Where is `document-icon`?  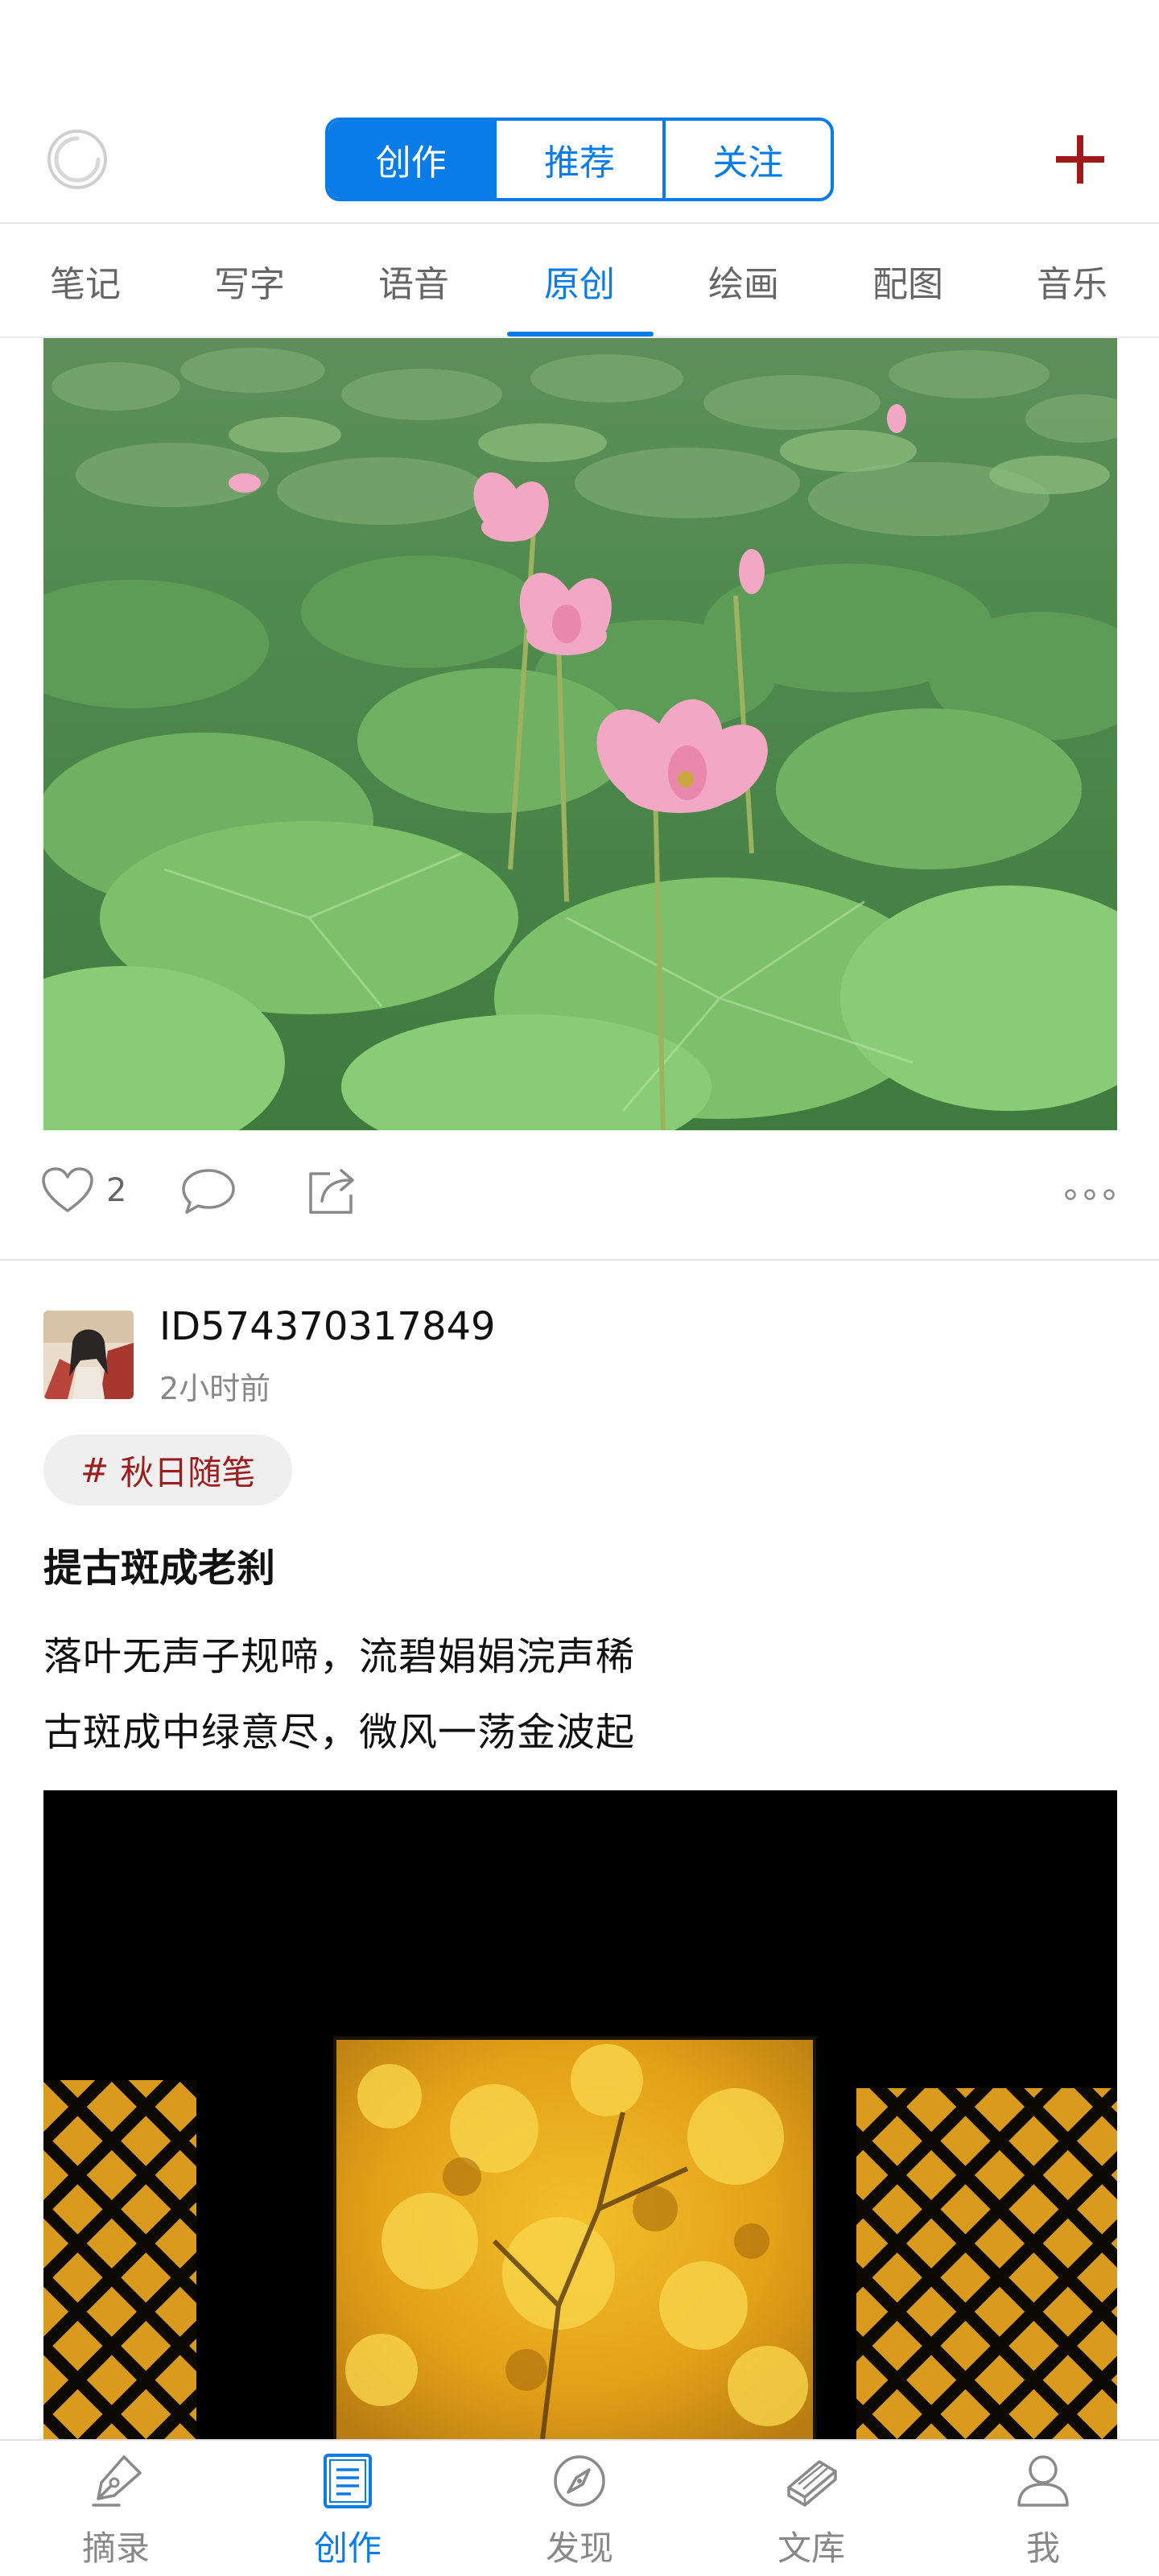 document-icon is located at coordinates (348, 2481).